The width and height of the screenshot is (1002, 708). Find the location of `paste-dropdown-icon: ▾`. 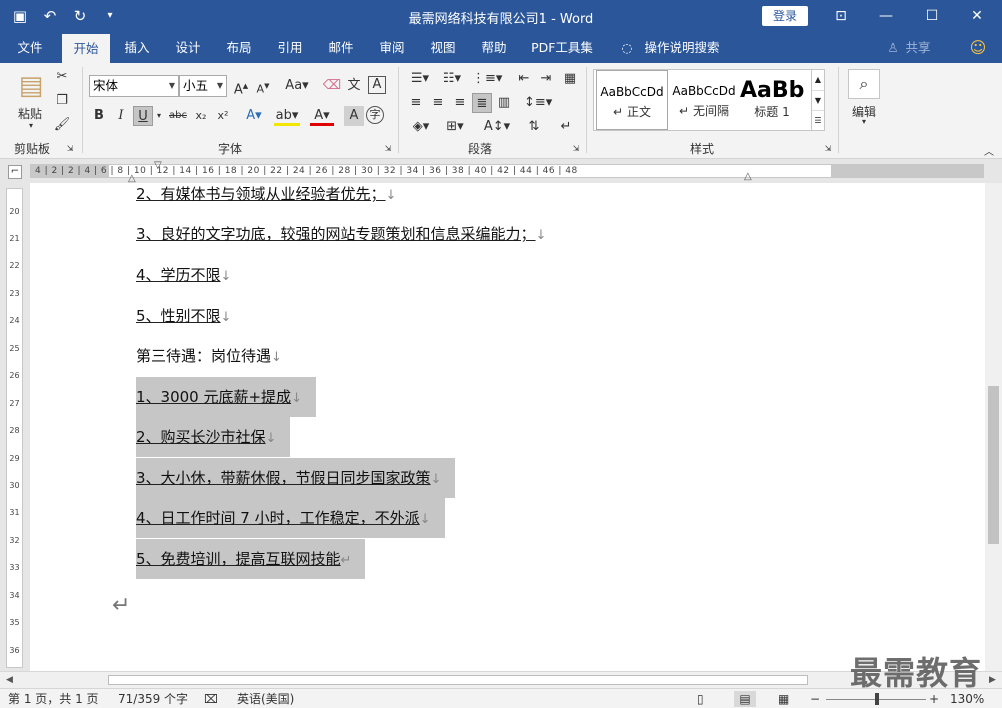

paste-dropdown-icon: ▾ is located at coordinates (31, 125).